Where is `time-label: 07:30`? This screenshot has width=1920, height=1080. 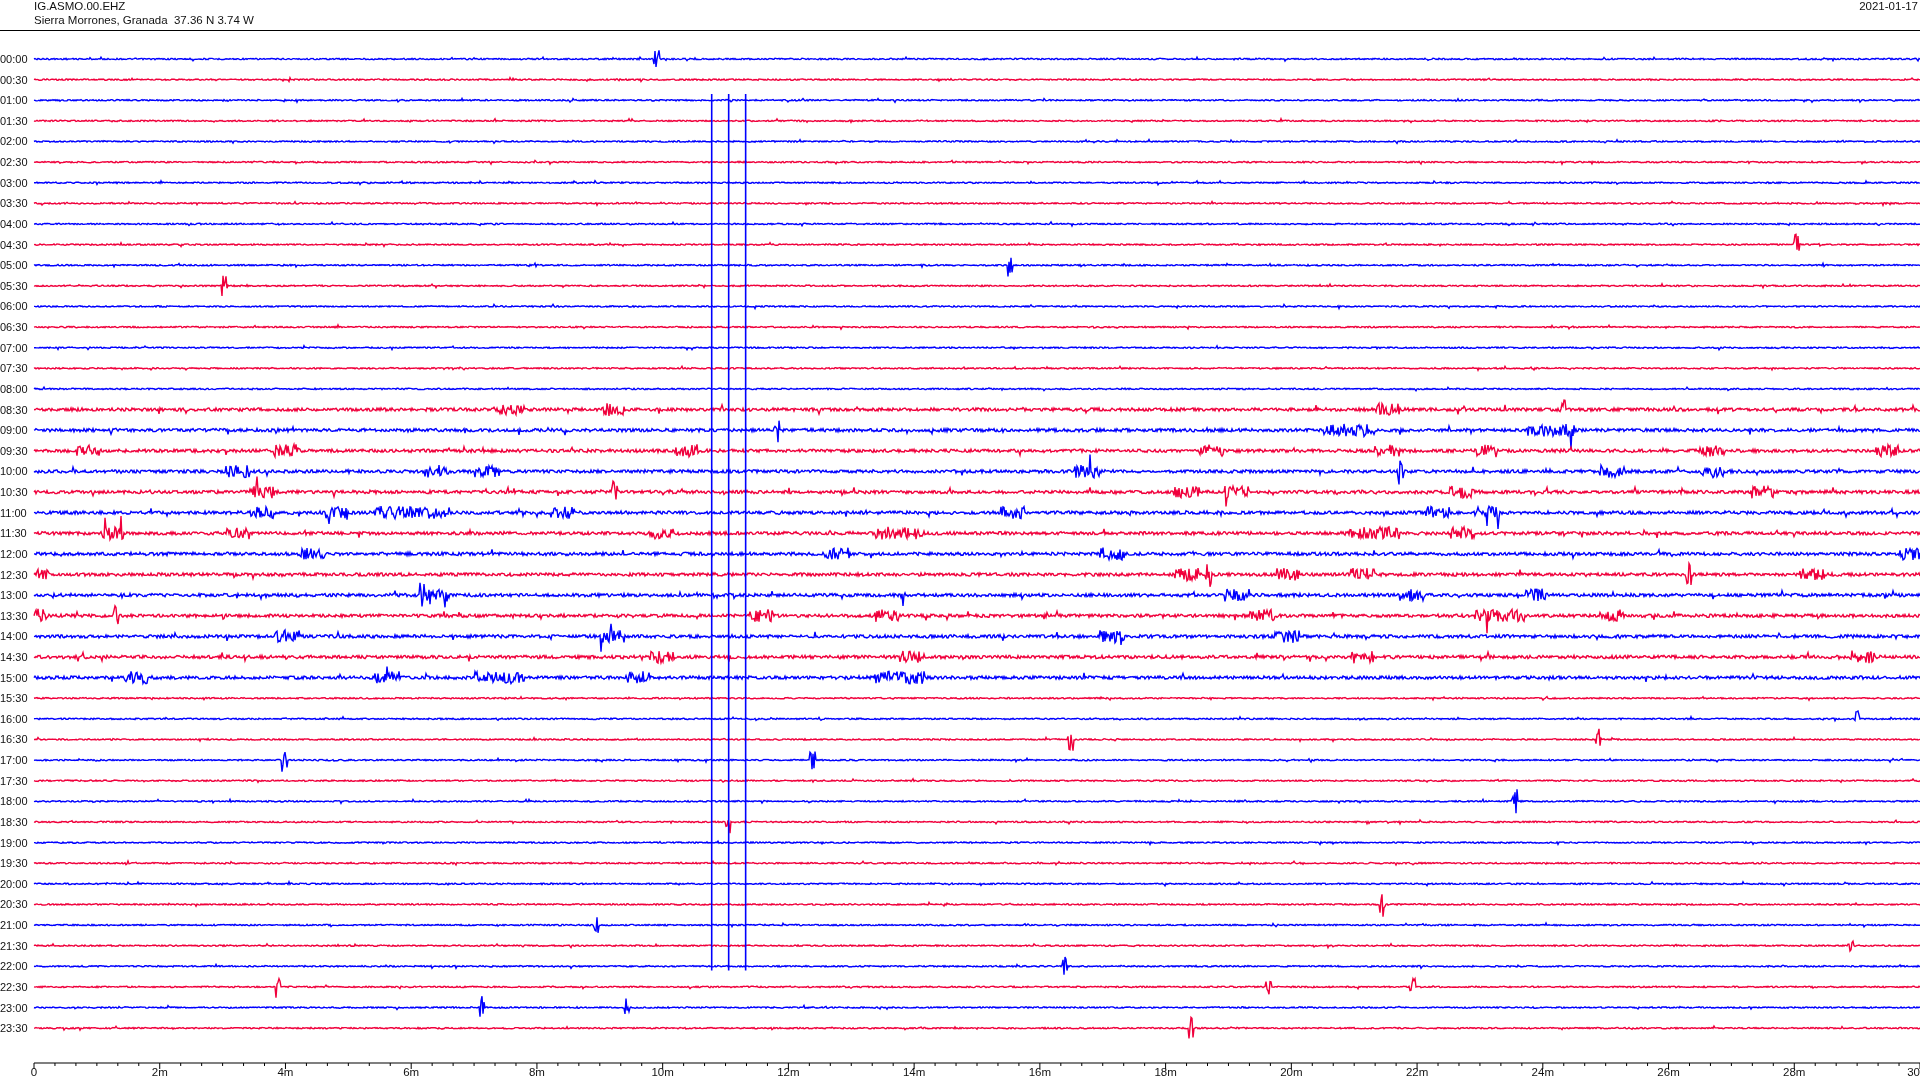
time-label: 07:30 is located at coordinates (14, 368).